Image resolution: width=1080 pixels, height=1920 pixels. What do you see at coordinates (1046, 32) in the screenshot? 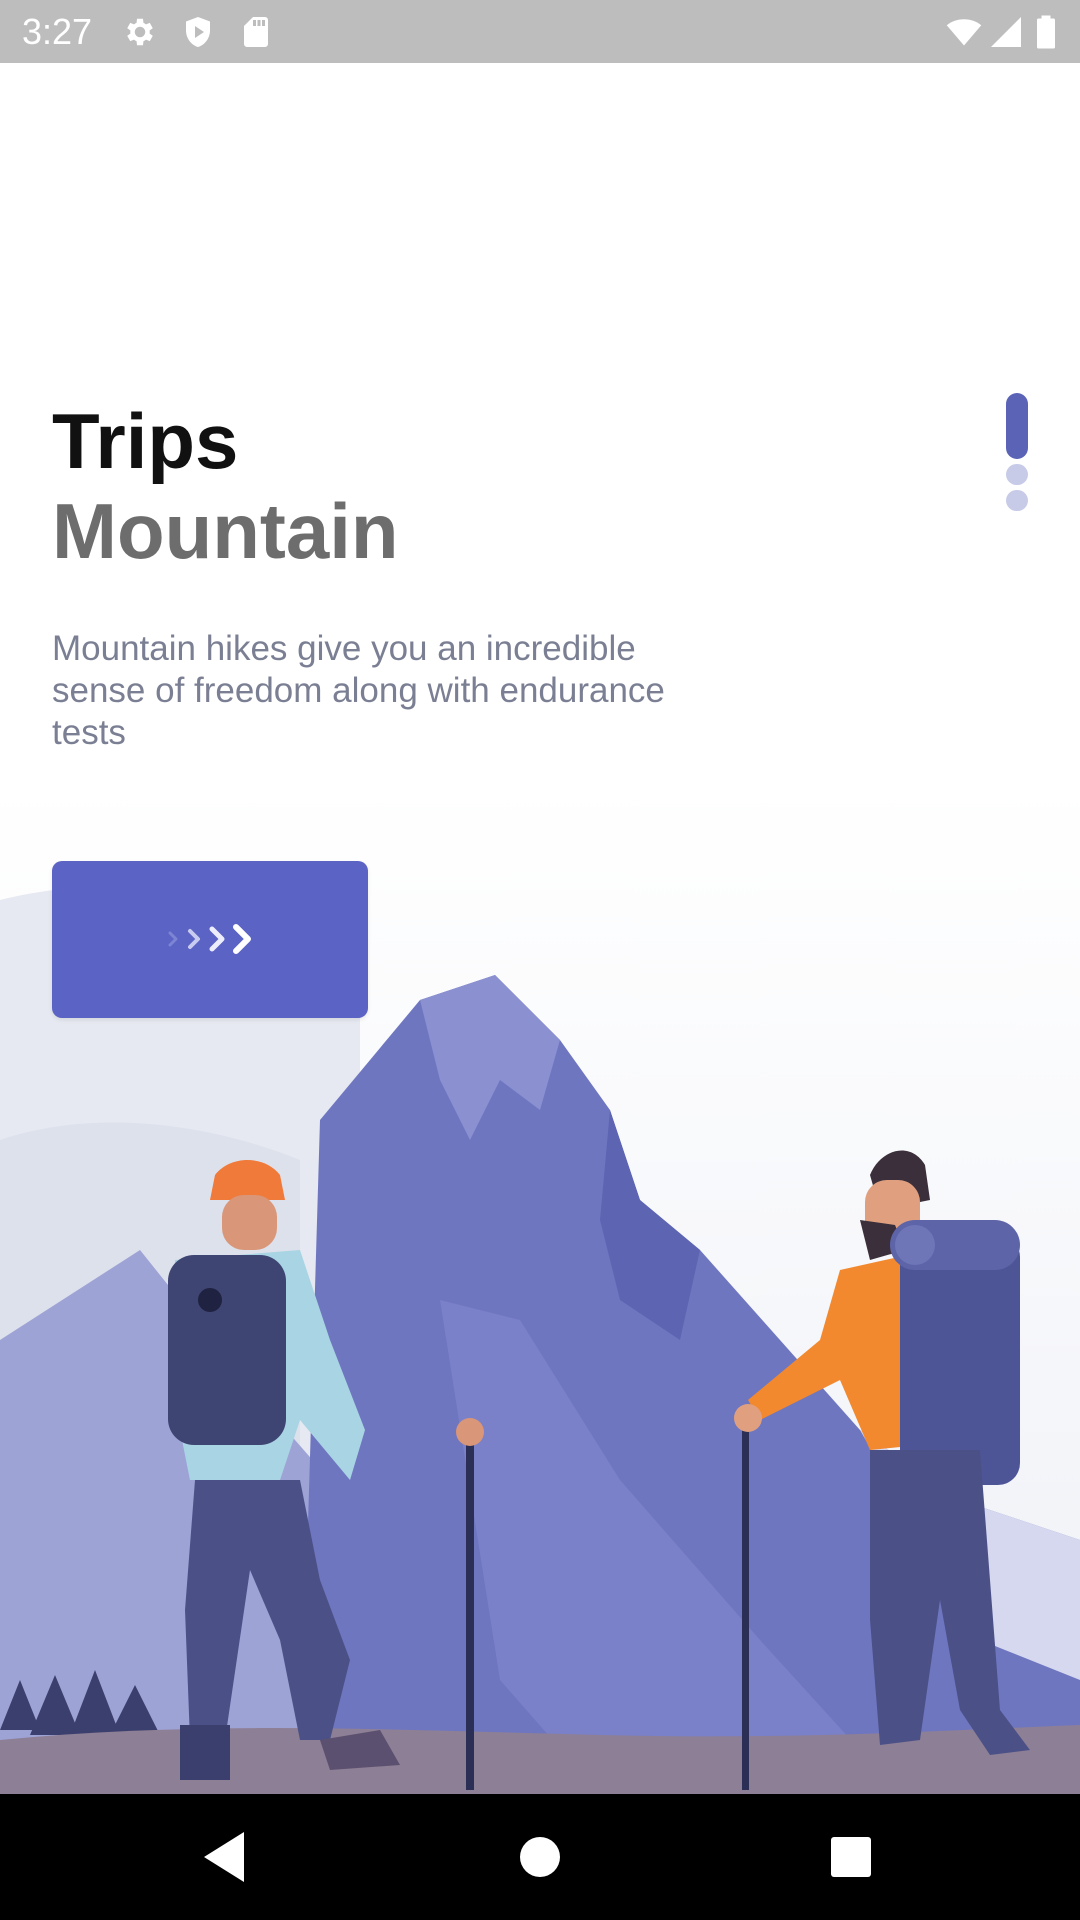
I see `battery-icon` at bounding box center [1046, 32].